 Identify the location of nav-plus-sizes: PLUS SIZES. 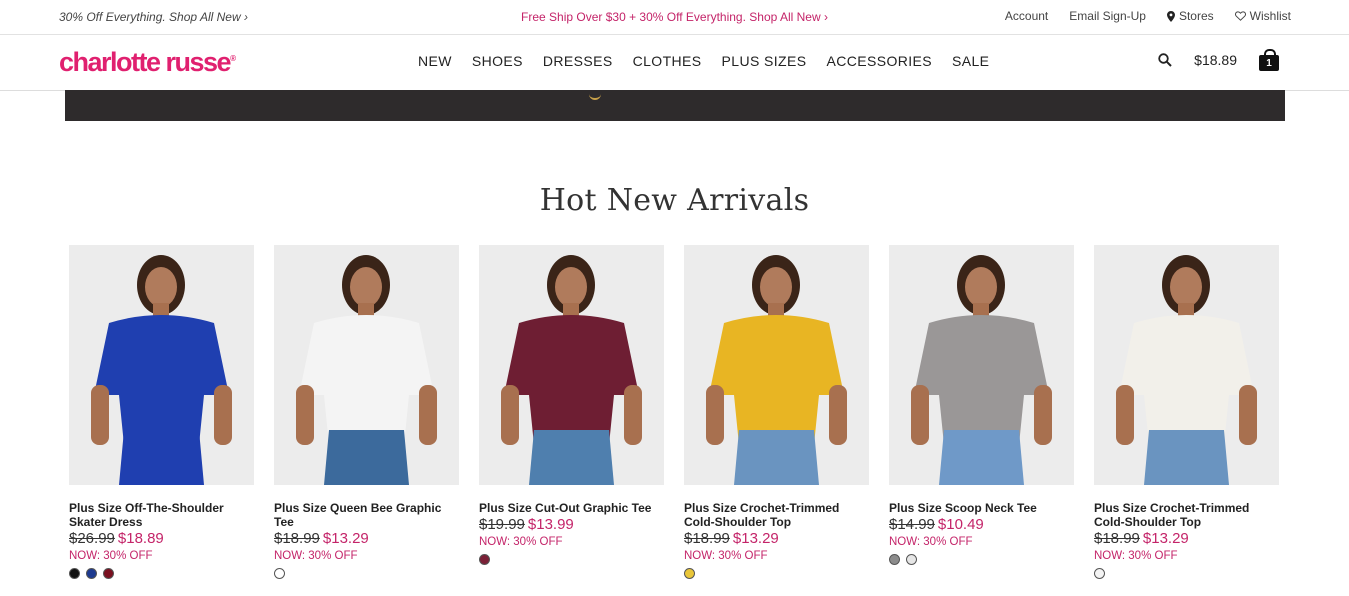
(764, 61).